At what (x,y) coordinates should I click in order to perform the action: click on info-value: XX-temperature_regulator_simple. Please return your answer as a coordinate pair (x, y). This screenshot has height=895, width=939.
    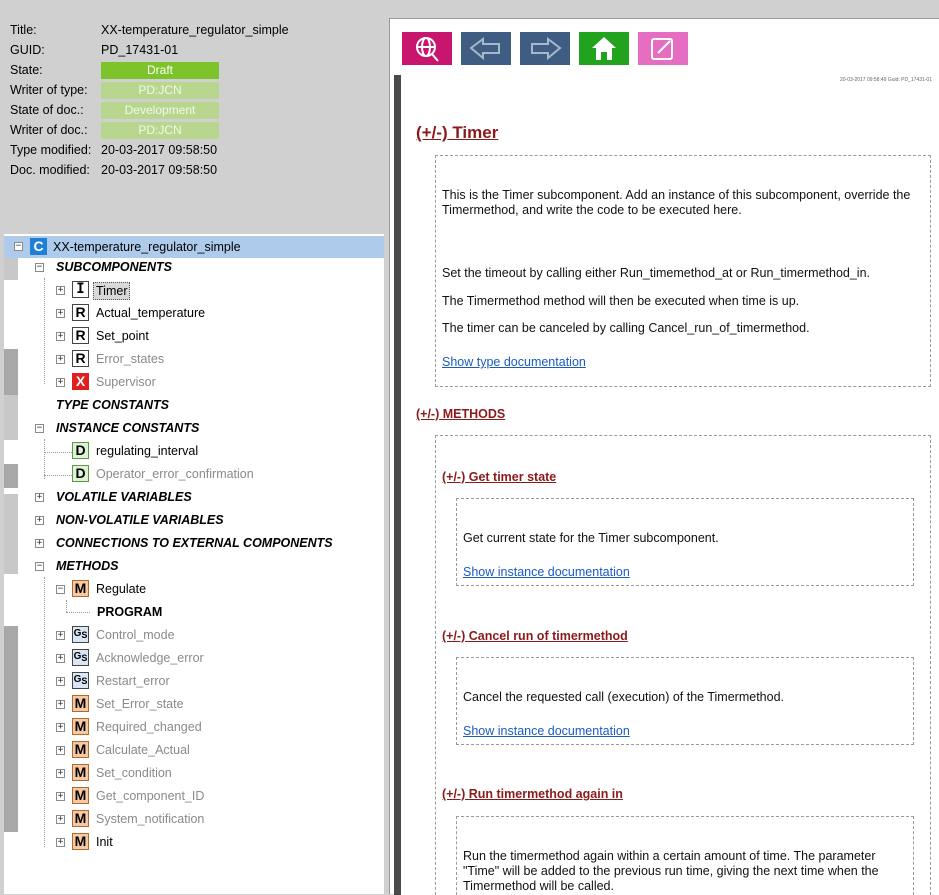
    Looking at the image, I should click on (195, 30).